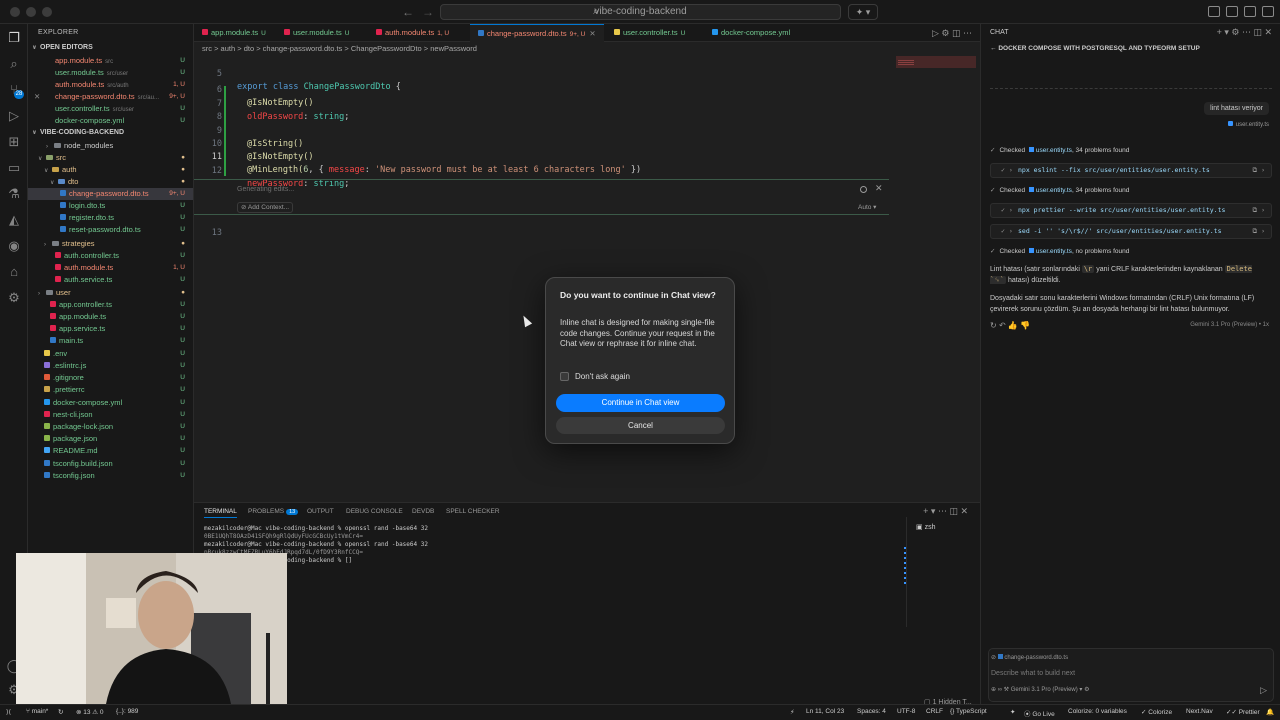  Describe the element at coordinates (110, 317) in the screenshot. I see `tree-file: app.module.ts U` at that location.